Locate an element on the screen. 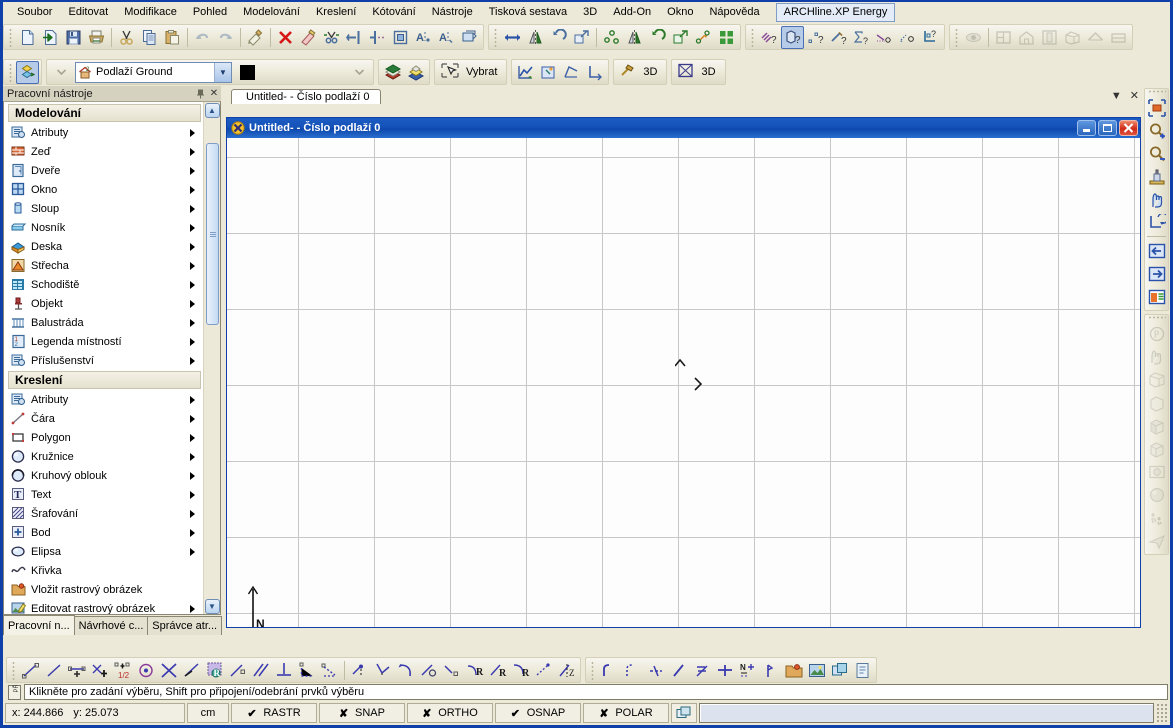  side-elevation-button is located at coordinates (1118, 37).